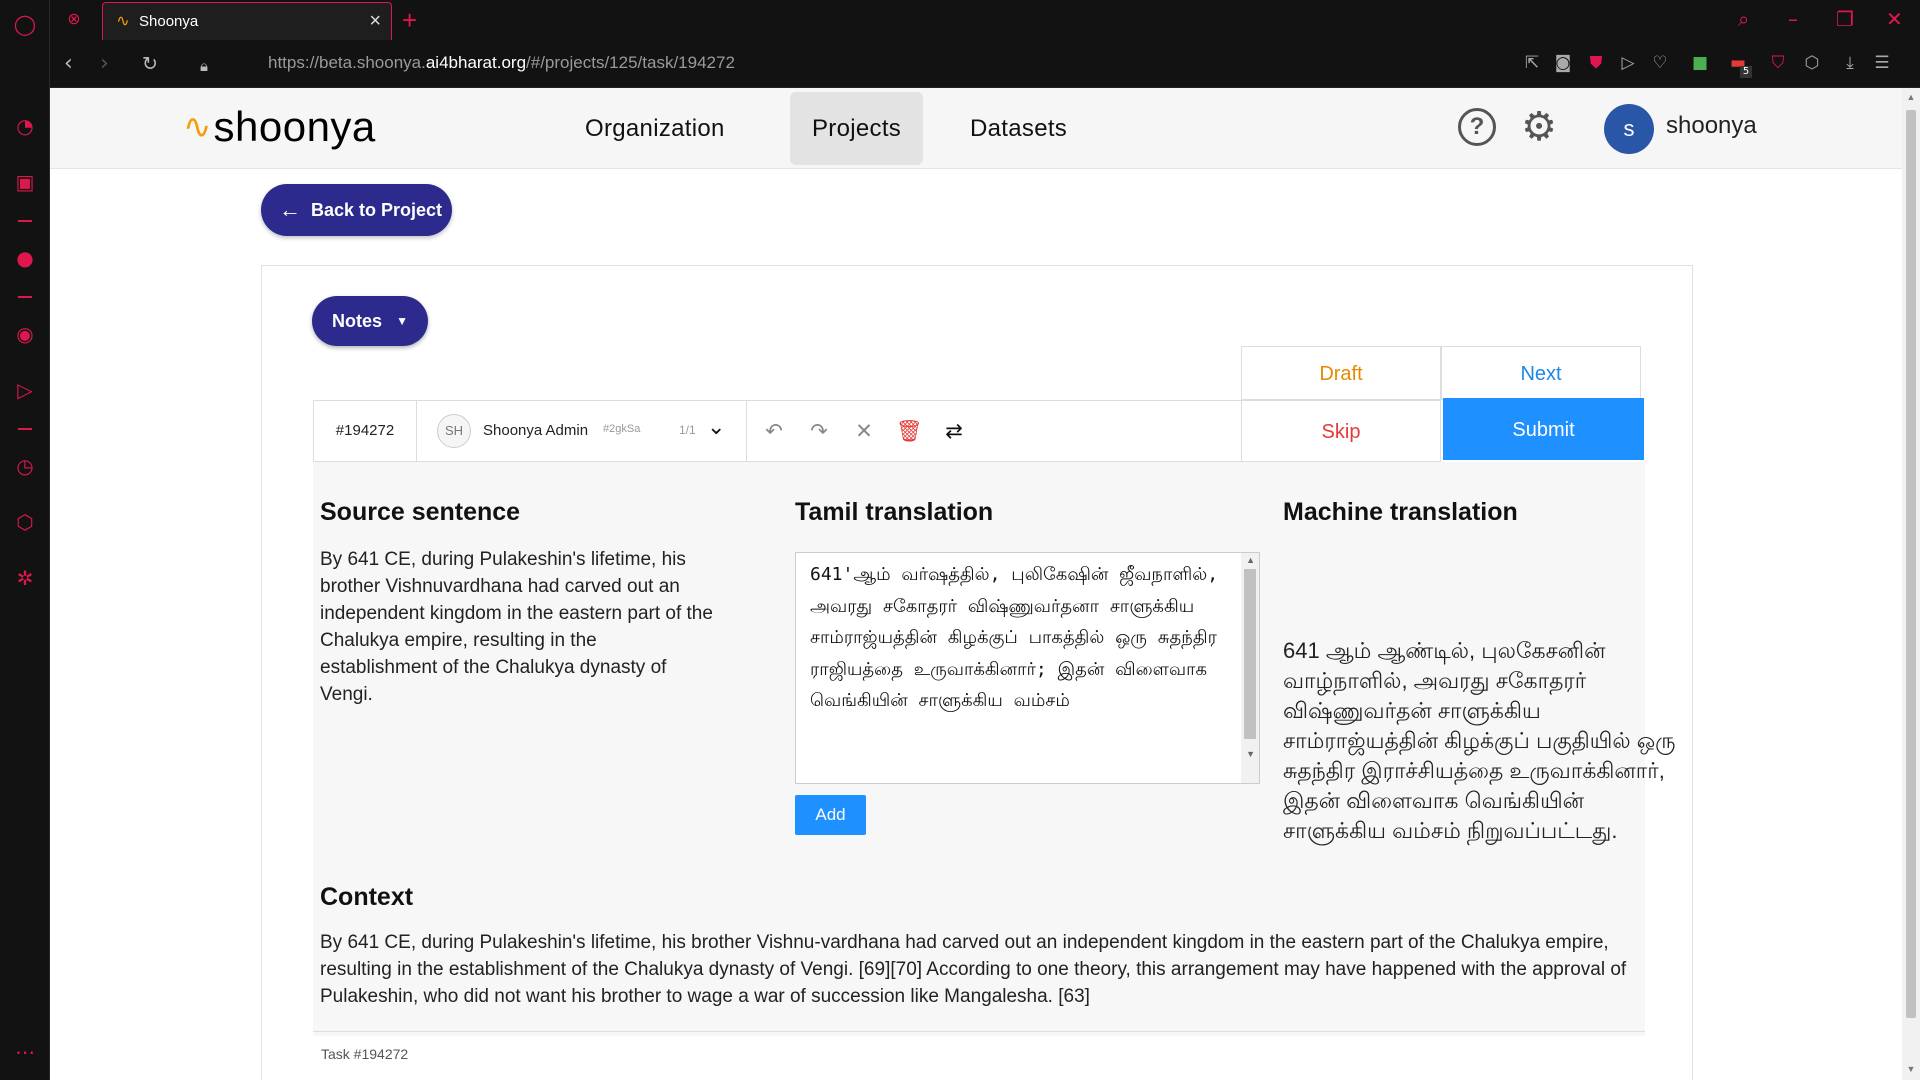  I want to click on footer-task-id: Task #194272, so click(365, 1054).